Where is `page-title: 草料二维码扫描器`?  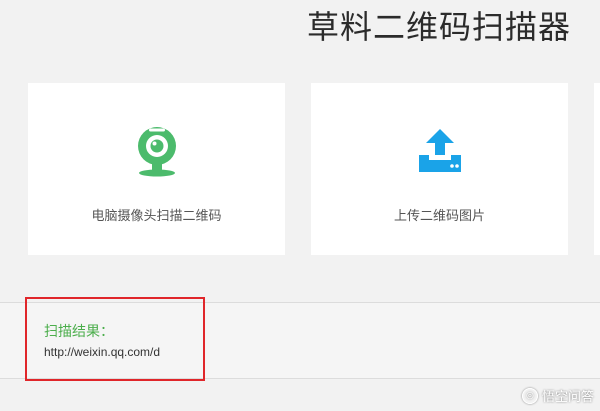 page-title: 草料二维码扫描器 is located at coordinates (439, 27).